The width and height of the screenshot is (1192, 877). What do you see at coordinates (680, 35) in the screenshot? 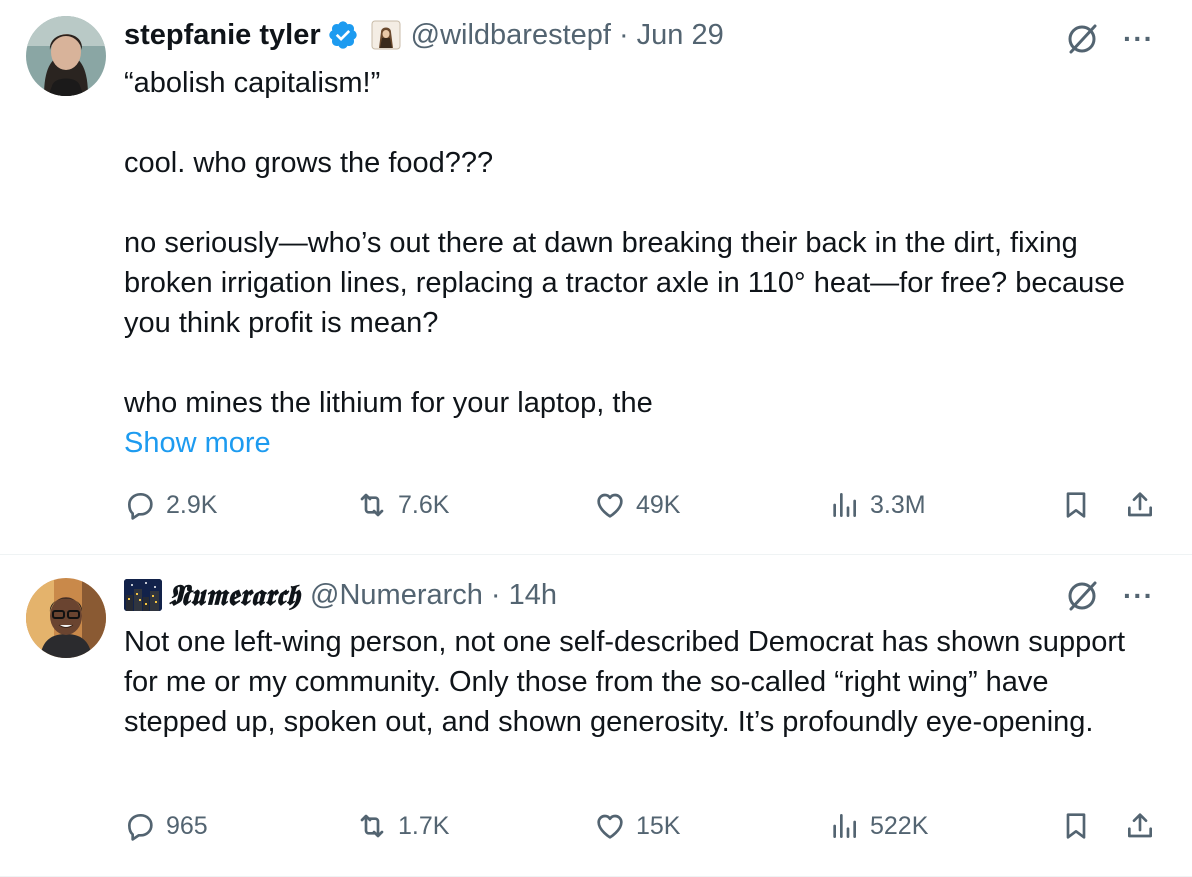
I see `timestamp: Jun 29` at bounding box center [680, 35].